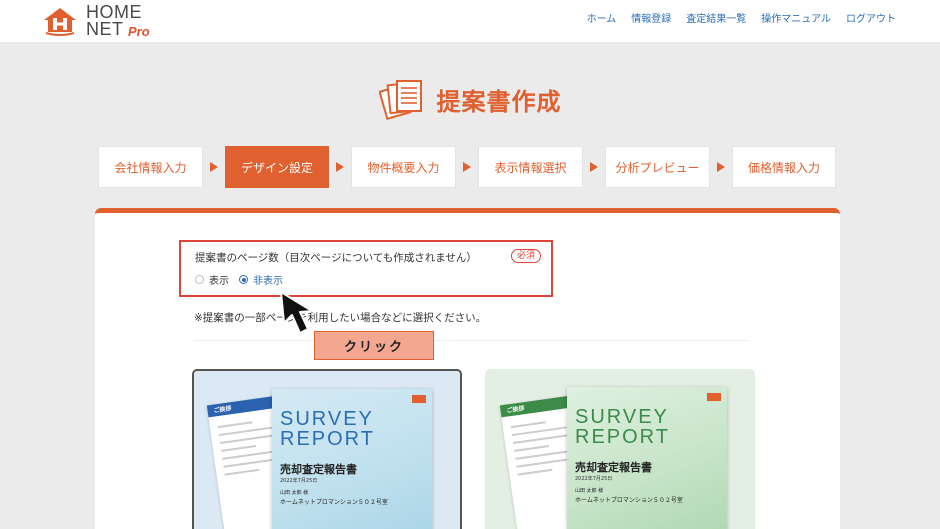  Describe the element at coordinates (374, 345) in the screenshot. I see `click-annotation: クリック` at that location.